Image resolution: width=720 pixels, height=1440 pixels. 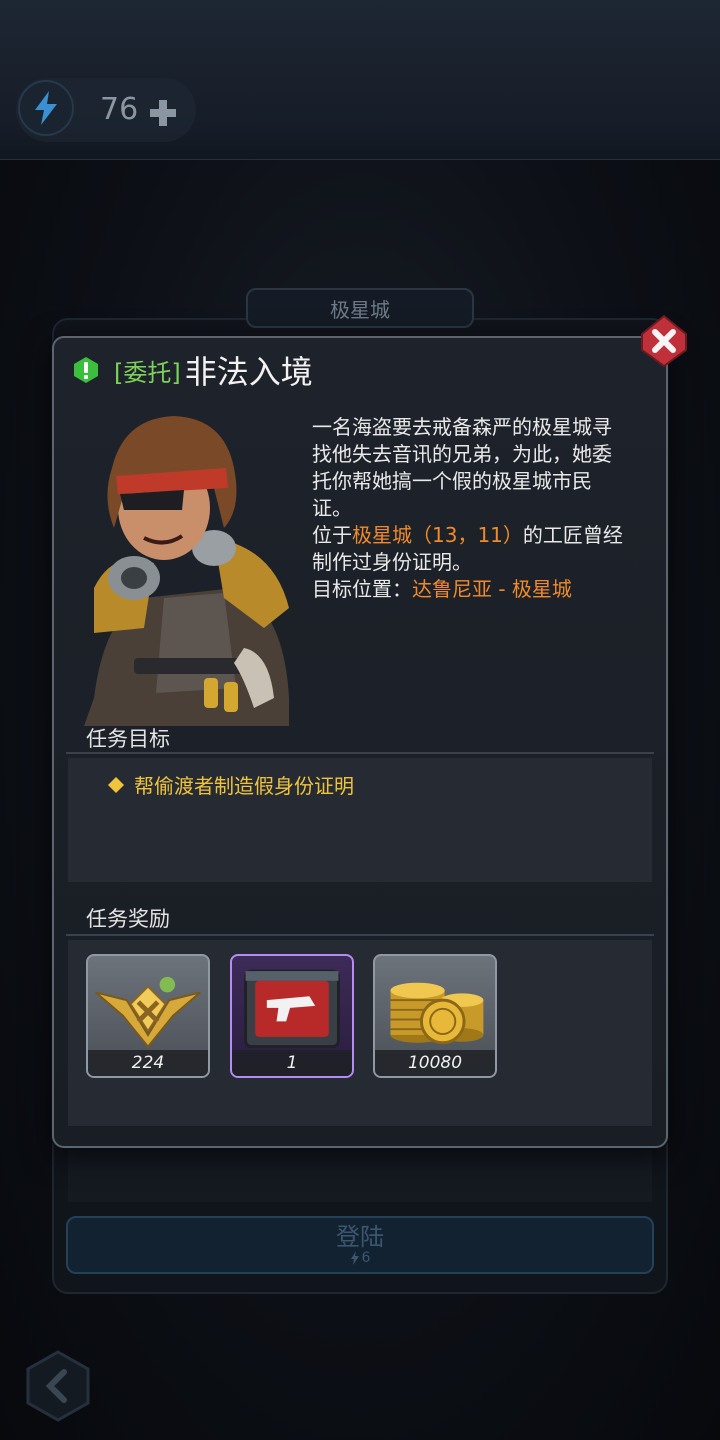 What do you see at coordinates (462, 427) in the screenshot?
I see `description-line: 一名海盗要去戒备森严的极星城寻` at bounding box center [462, 427].